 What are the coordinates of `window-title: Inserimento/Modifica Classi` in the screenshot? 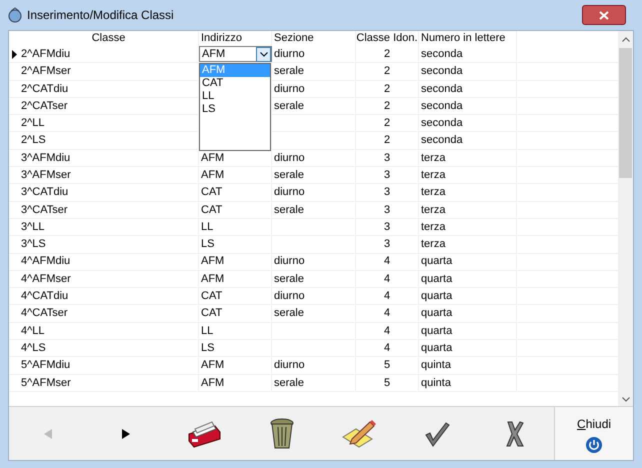 It's located at (100, 15).